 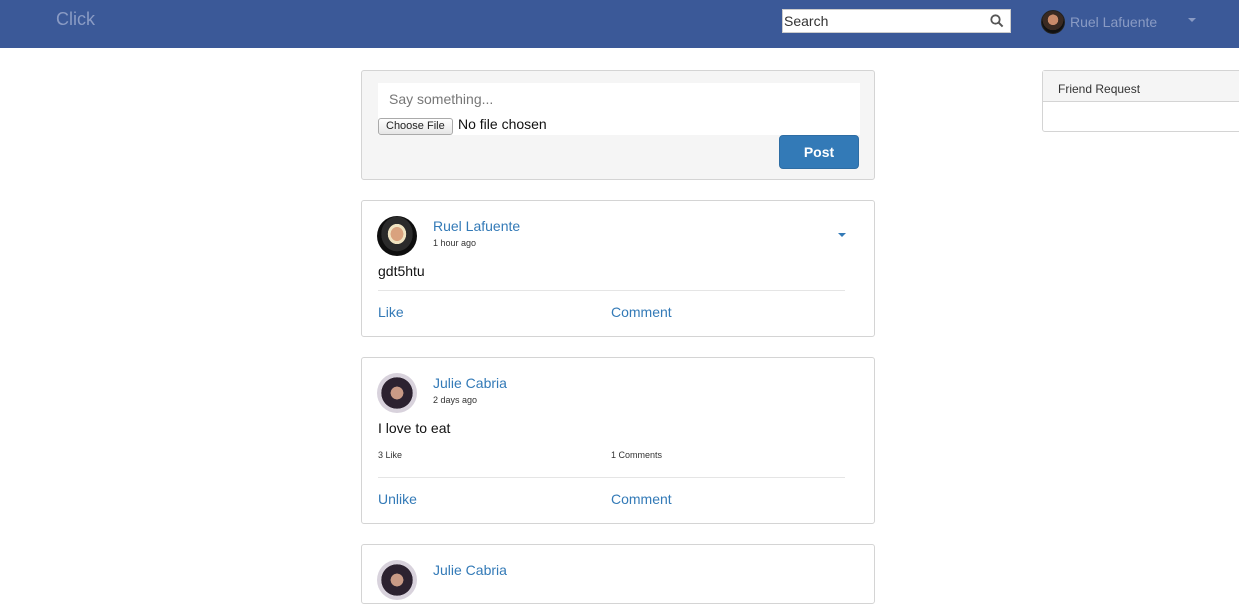 I want to click on search-box, so click(x=896, y=21).